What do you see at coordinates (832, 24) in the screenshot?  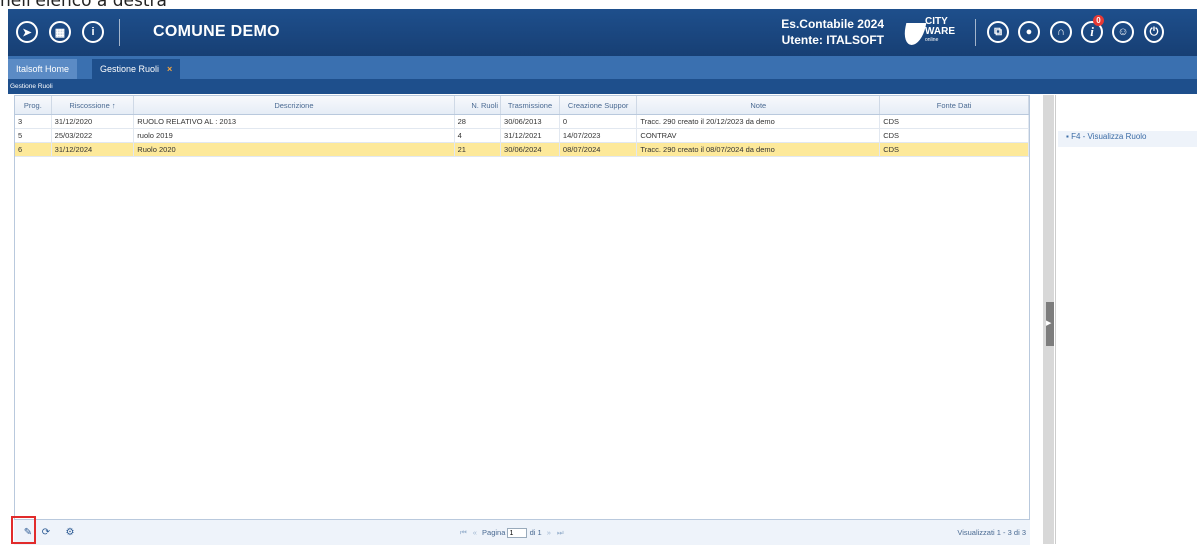 I see `exercise-label: Es.Contabile 2024` at bounding box center [832, 24].